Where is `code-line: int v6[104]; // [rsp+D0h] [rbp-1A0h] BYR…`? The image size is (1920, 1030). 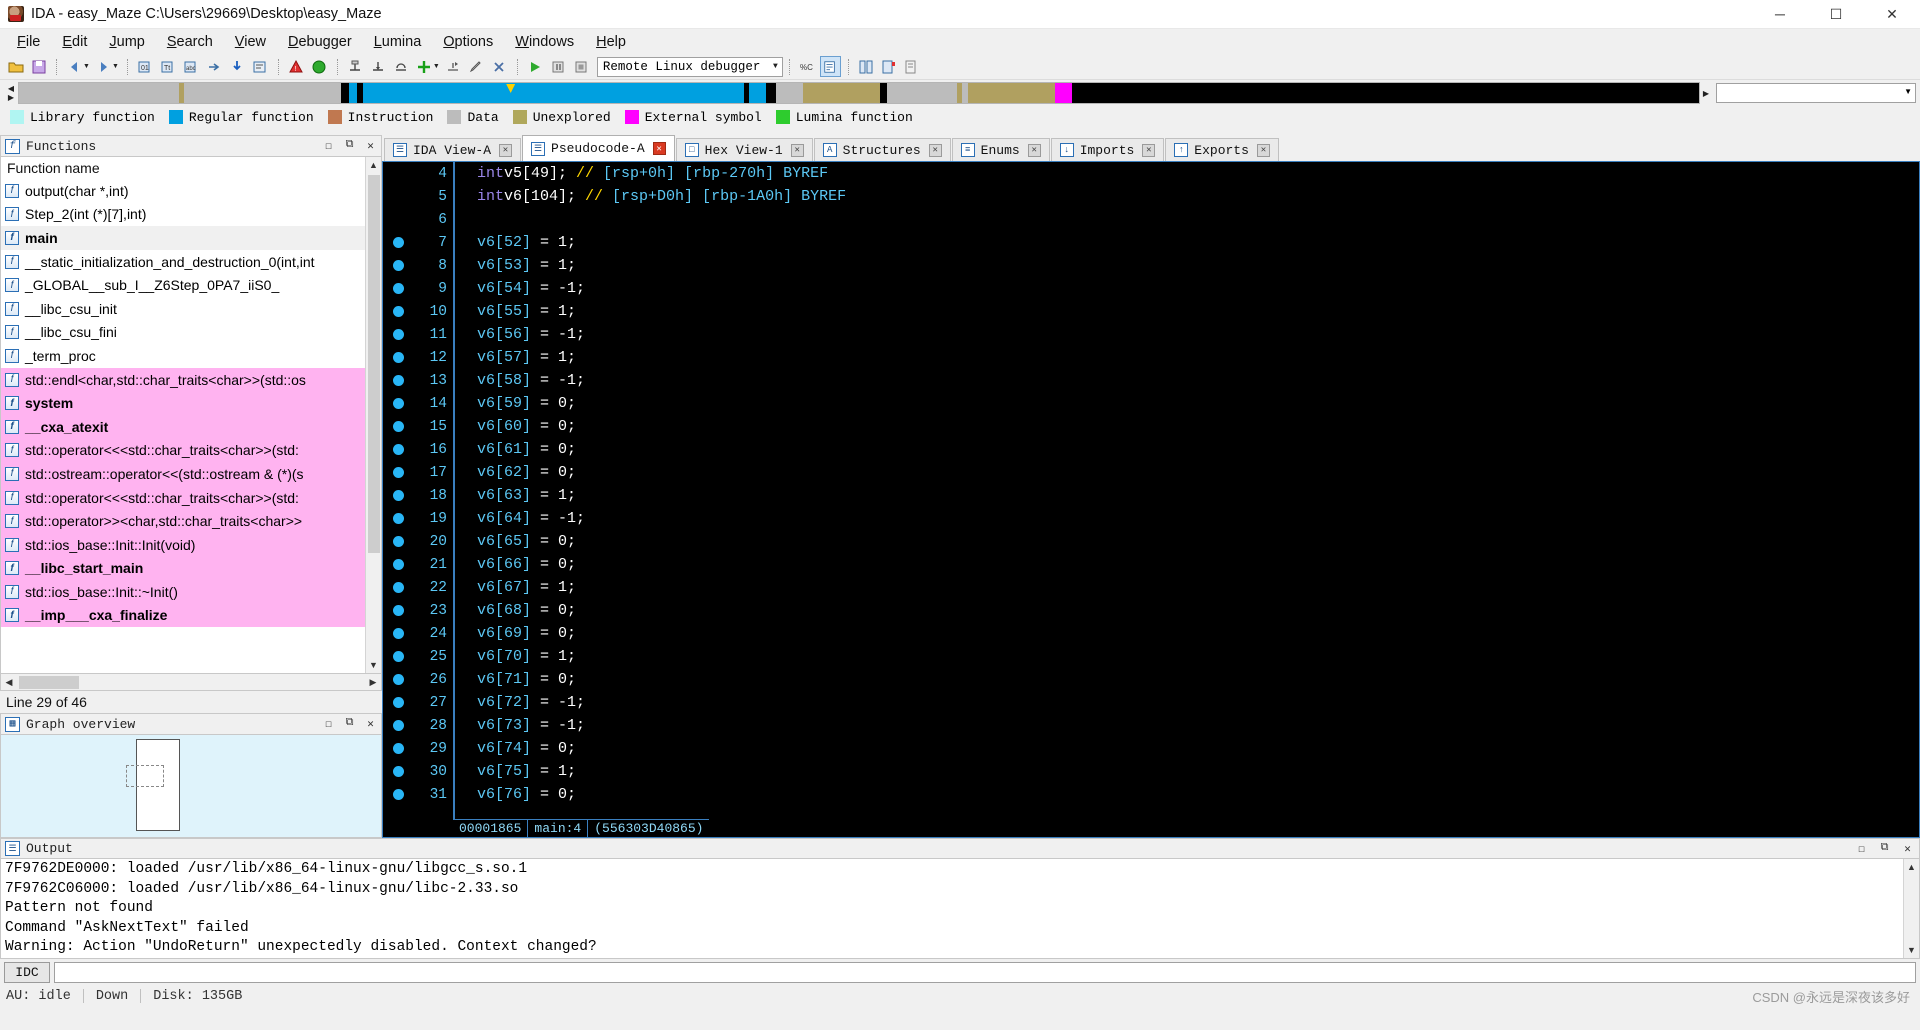
code-line: int v6[104]; // [rsp+D0h] [rbp-1A0h] BYR… is located at coordinates (1198, 196).